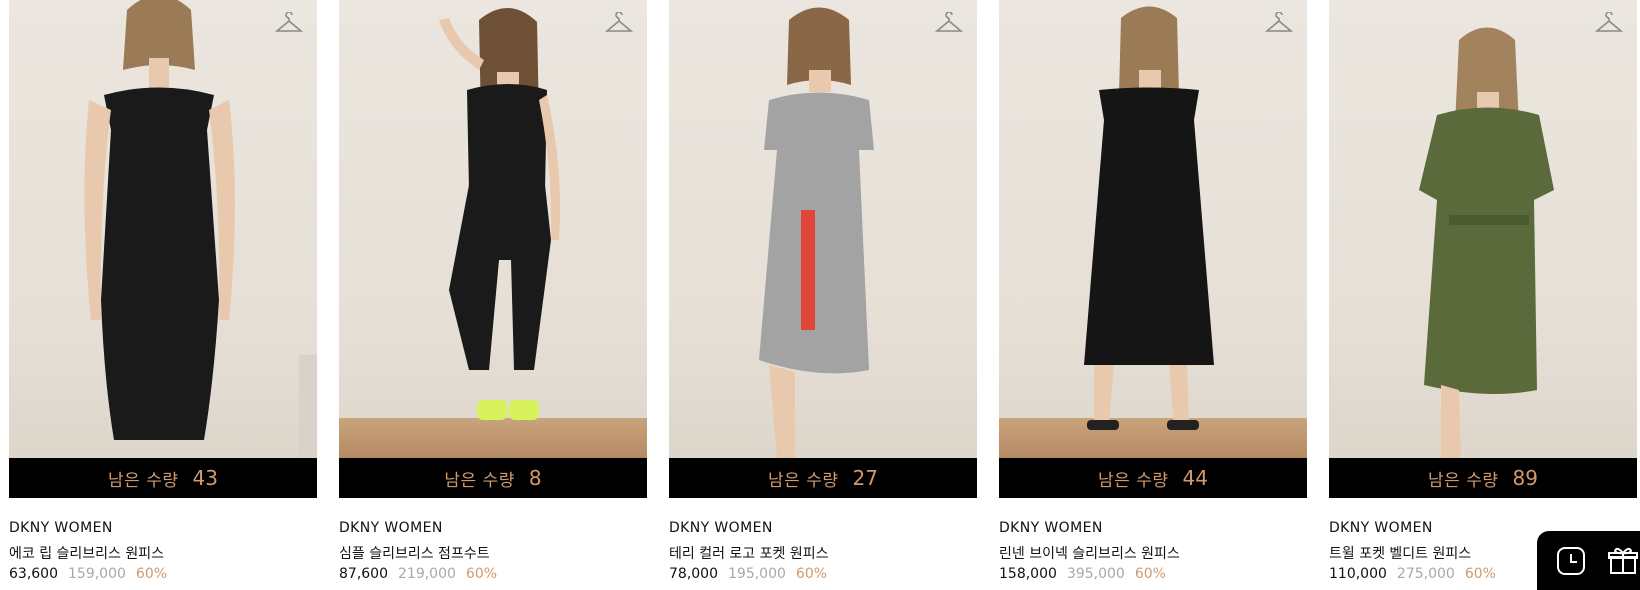 Image resolution: width=1640 pixels, height=590 pixels. I want to click on sale-price: 78,000, so click(693, 574).